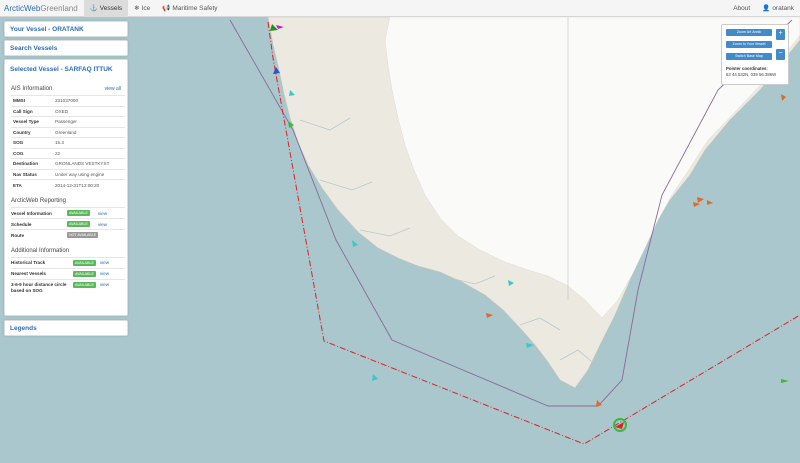 The width and height of the screenshot is (800, 463). I want to click on zoom-in-button: +, so click(780, 34).